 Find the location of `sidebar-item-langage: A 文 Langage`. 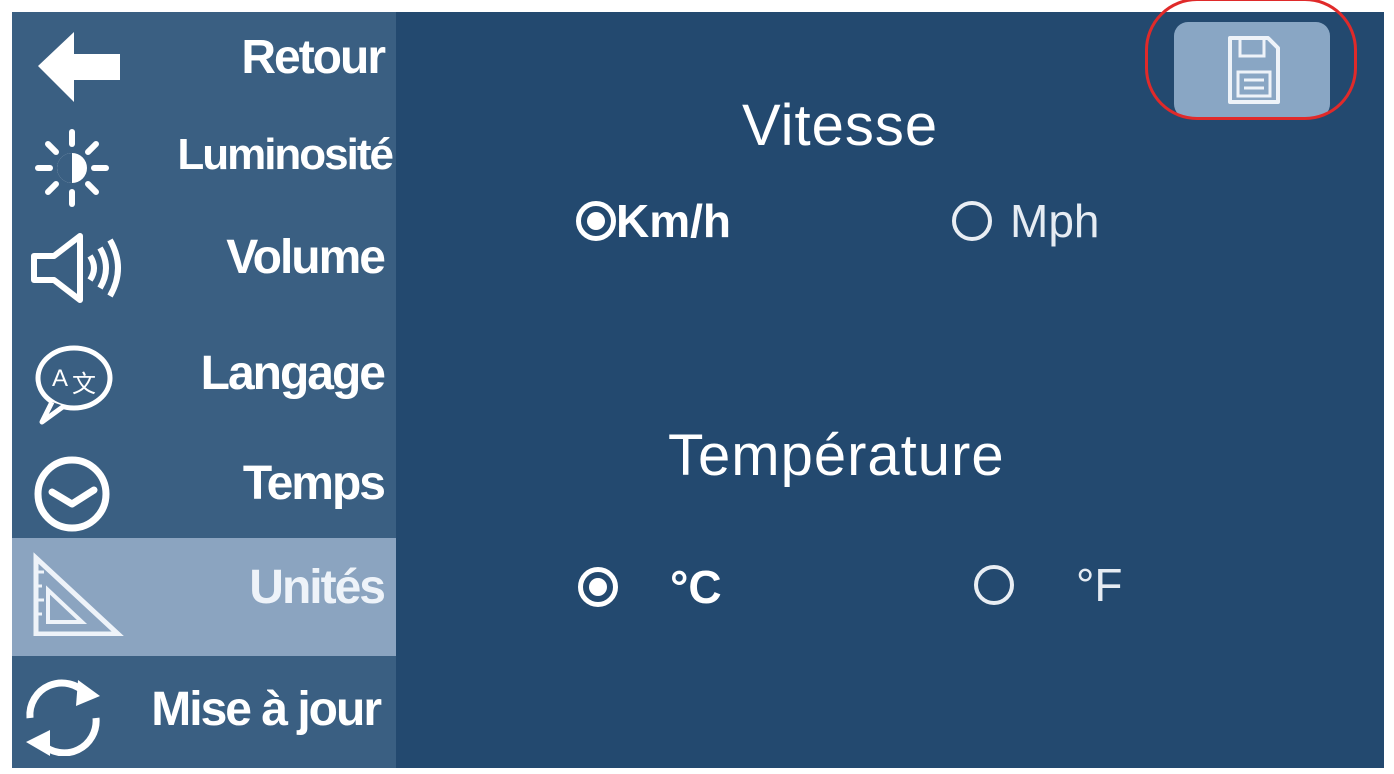

sidebar-item-langage: A 文 Langage is located at coordinates (204, 384).